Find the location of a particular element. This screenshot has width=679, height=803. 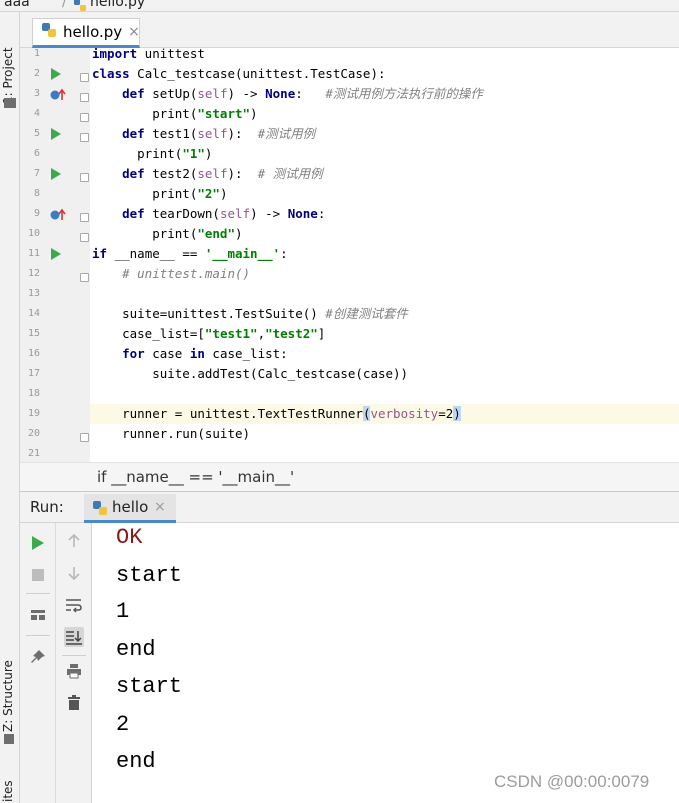

scroll-to-end-button is located at coordinates (74, 637).